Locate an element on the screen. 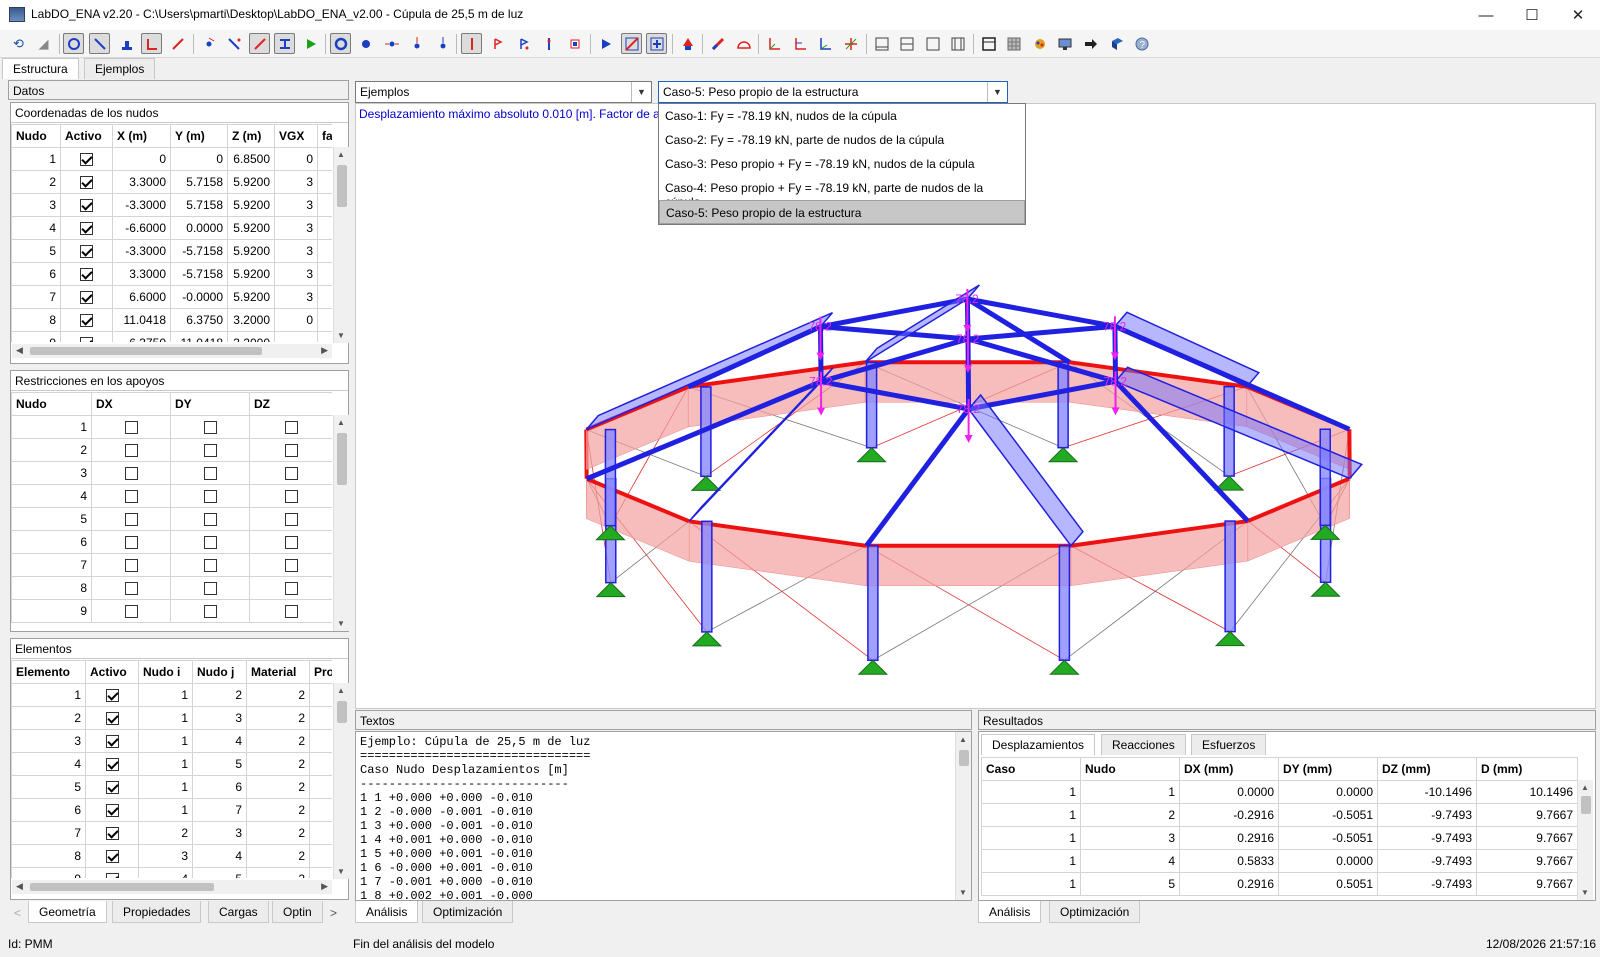 This screenshot has width=1600, height=957. table-row: 1 is located at coordinates (171, 427).